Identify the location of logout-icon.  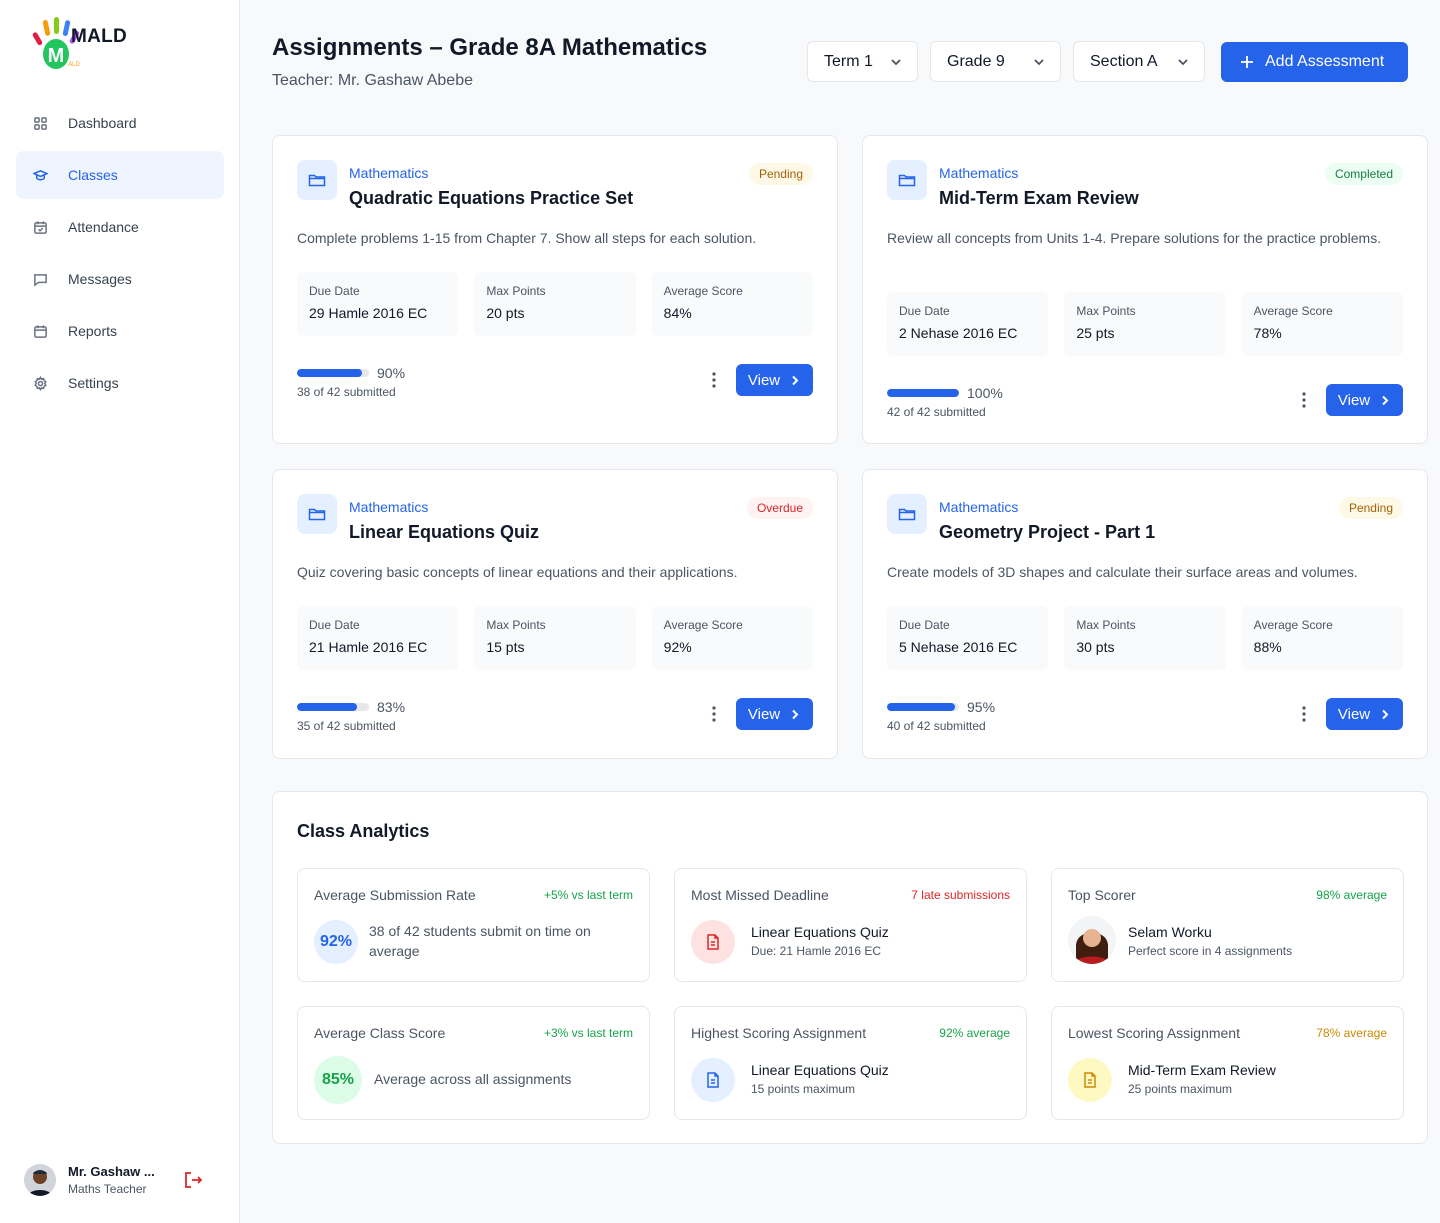
(193, 1180).